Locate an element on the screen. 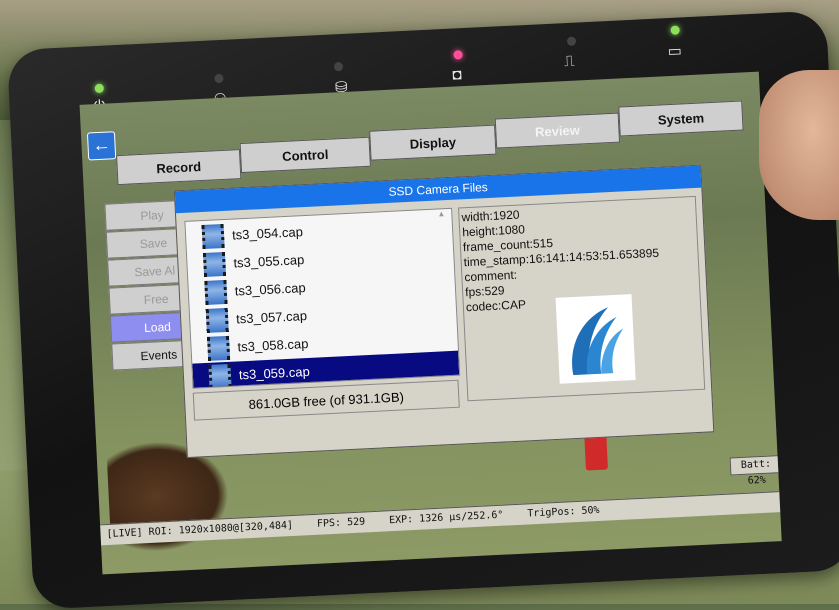 The width and height of the screenshot is (839, 610). battery-status: Batt: 62% is located at coordinates (755, 471).